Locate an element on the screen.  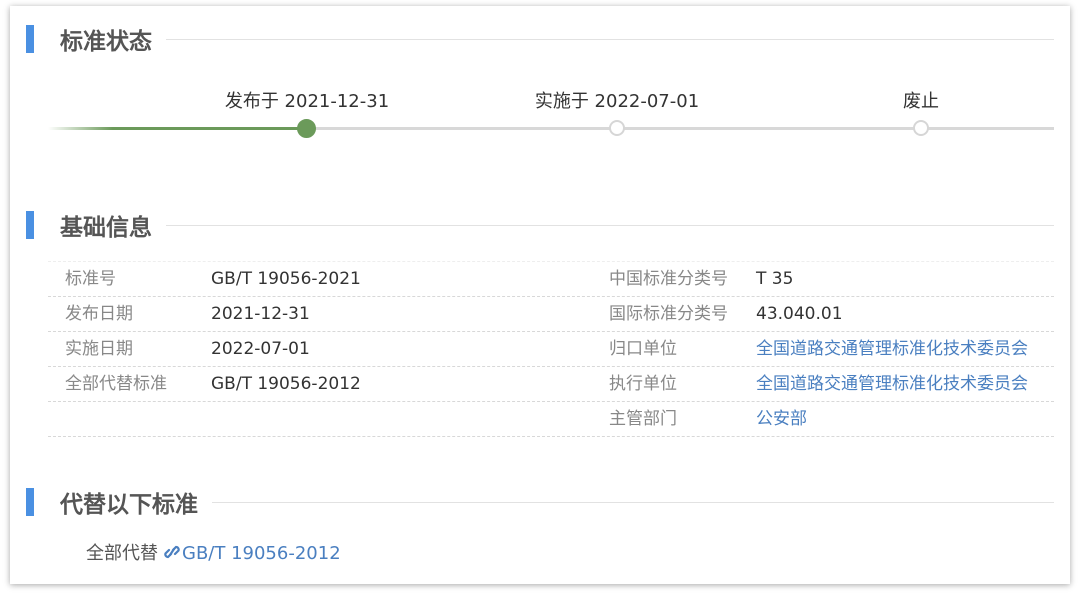
info-row: 发布日期 2021-12-31 国际标准分类号 43.040.01 is located at coordinates (551, 314).